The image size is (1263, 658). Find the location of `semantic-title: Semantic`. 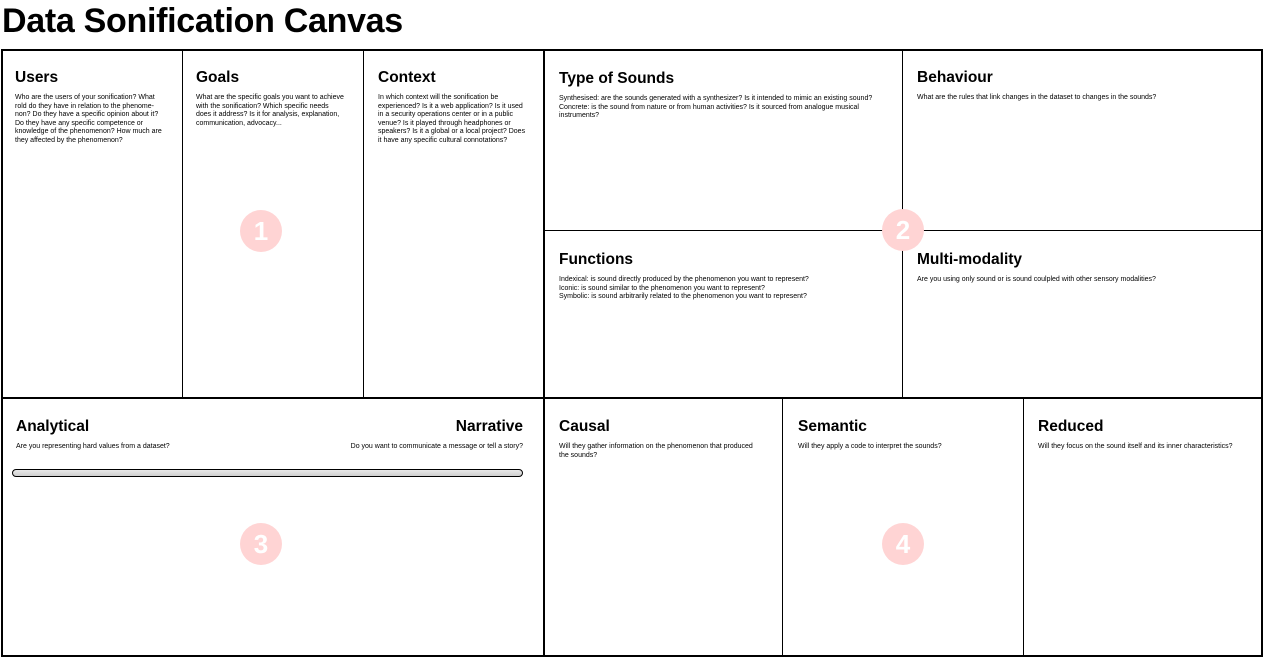

semantic-title: Semantic is located at coordinates (832, 426).